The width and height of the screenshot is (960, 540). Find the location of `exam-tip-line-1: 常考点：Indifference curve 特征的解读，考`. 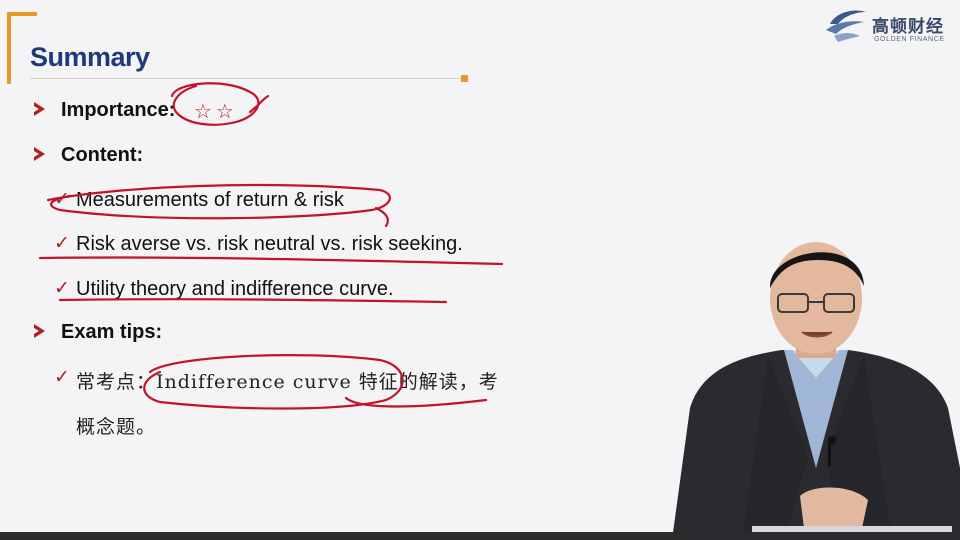

exam-tip-line-1: 常考点：Indifference curve 特征的解读，考 is located at coordinates (287, 382).